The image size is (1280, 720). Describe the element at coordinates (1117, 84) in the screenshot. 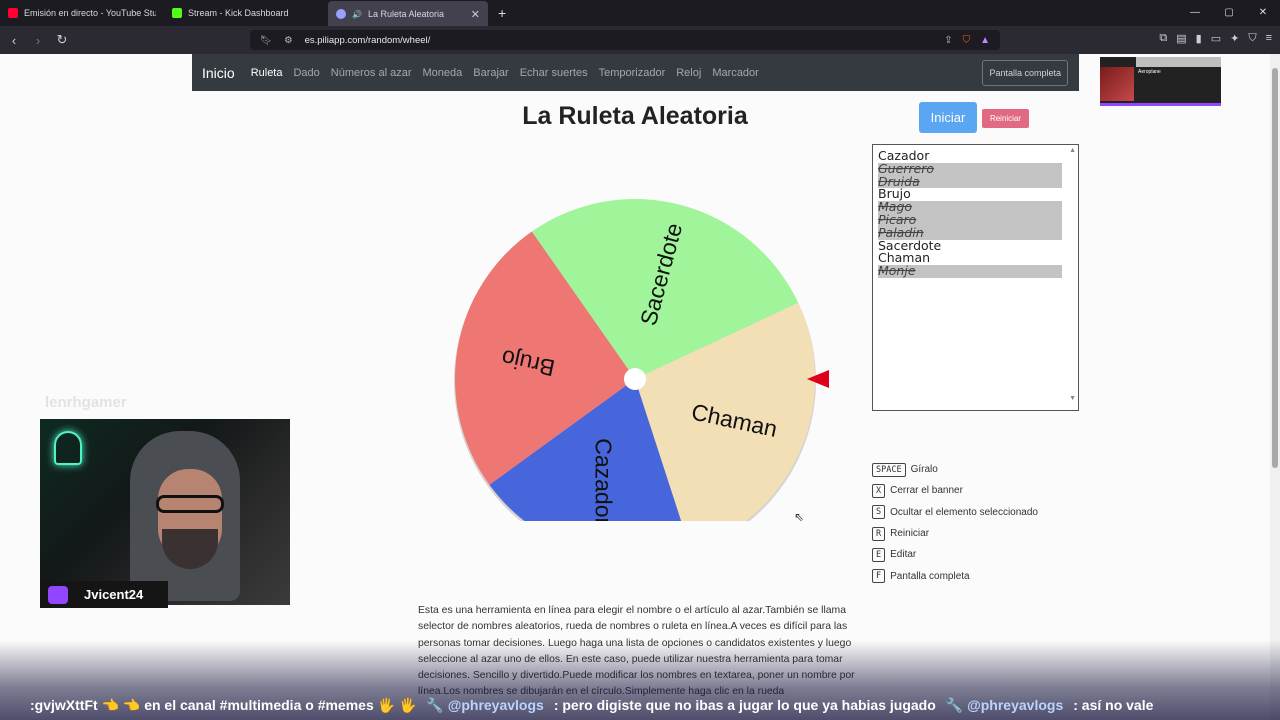

I see `album-art` at that location.